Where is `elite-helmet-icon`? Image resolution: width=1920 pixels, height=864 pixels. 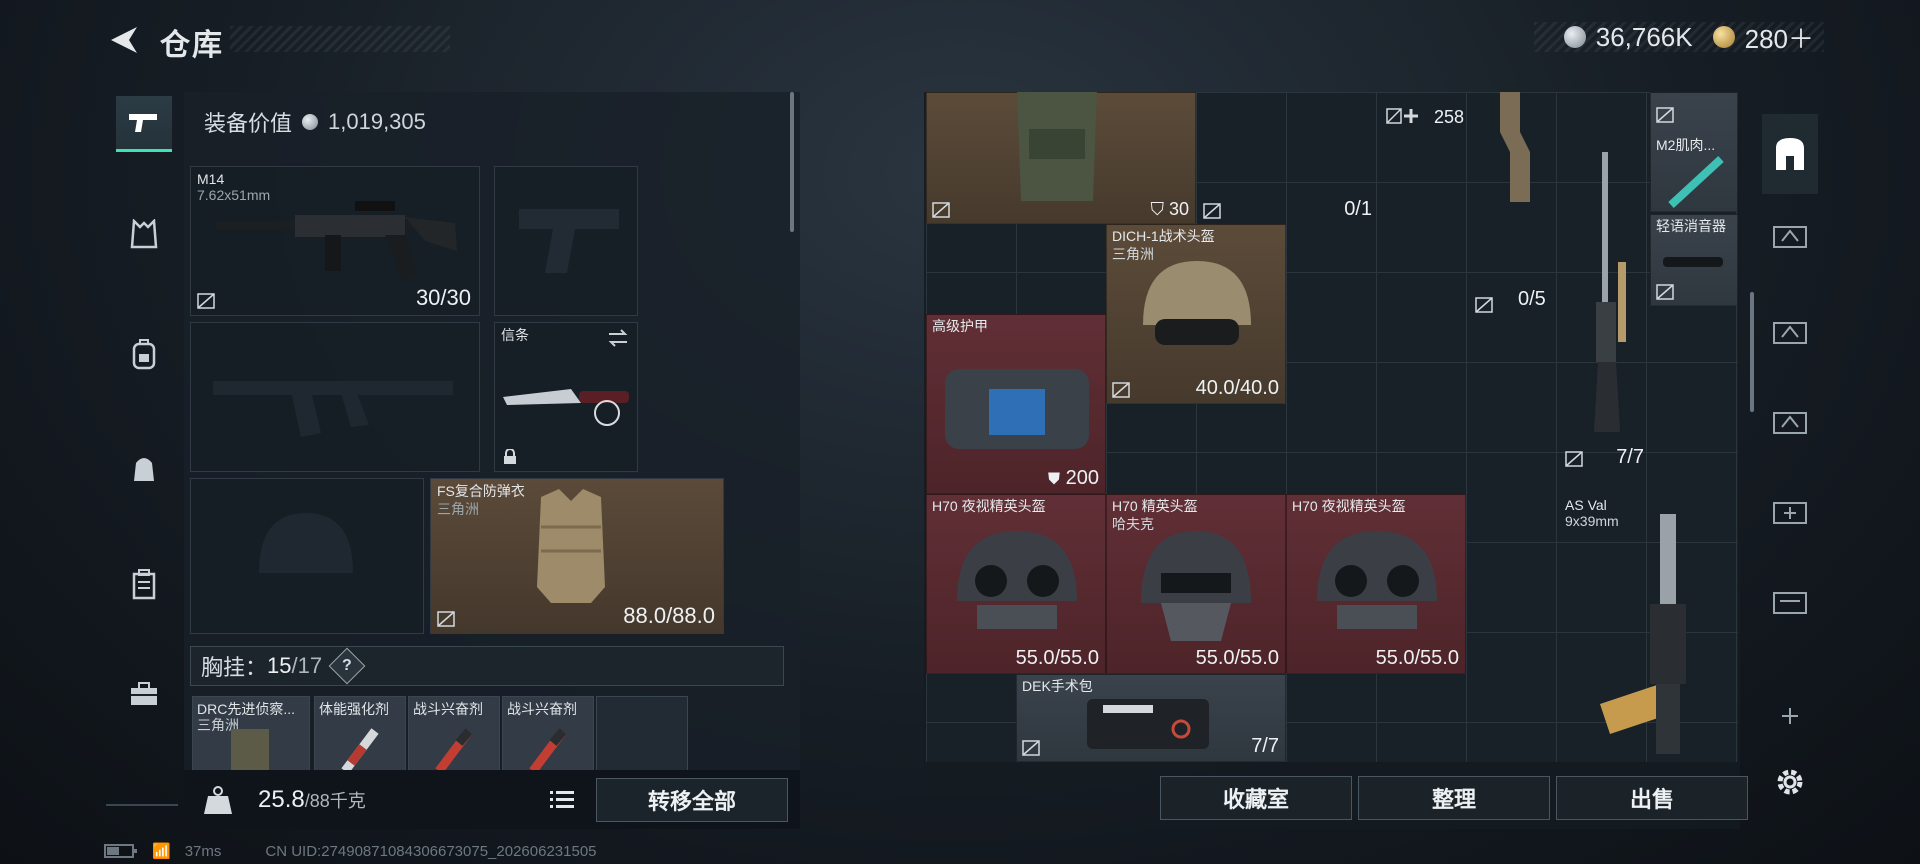 elite-helmet-icon is located at coordinates (1196, 586).